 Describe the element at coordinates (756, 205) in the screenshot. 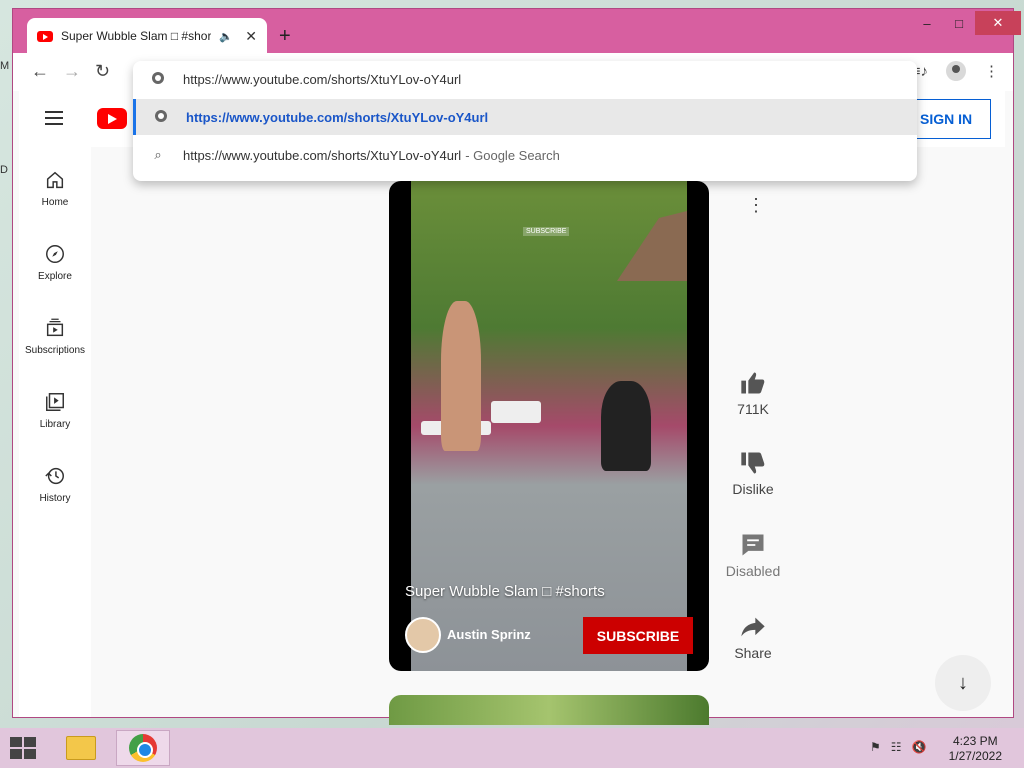

I see `more-options-icon: ⋮` at that location.